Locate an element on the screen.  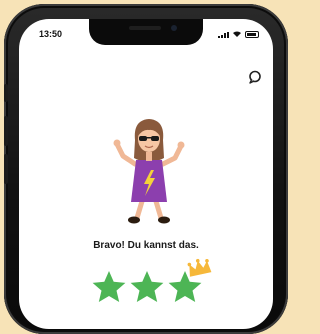
celebrating-girl-illustration is located at coordinates (149, 171).